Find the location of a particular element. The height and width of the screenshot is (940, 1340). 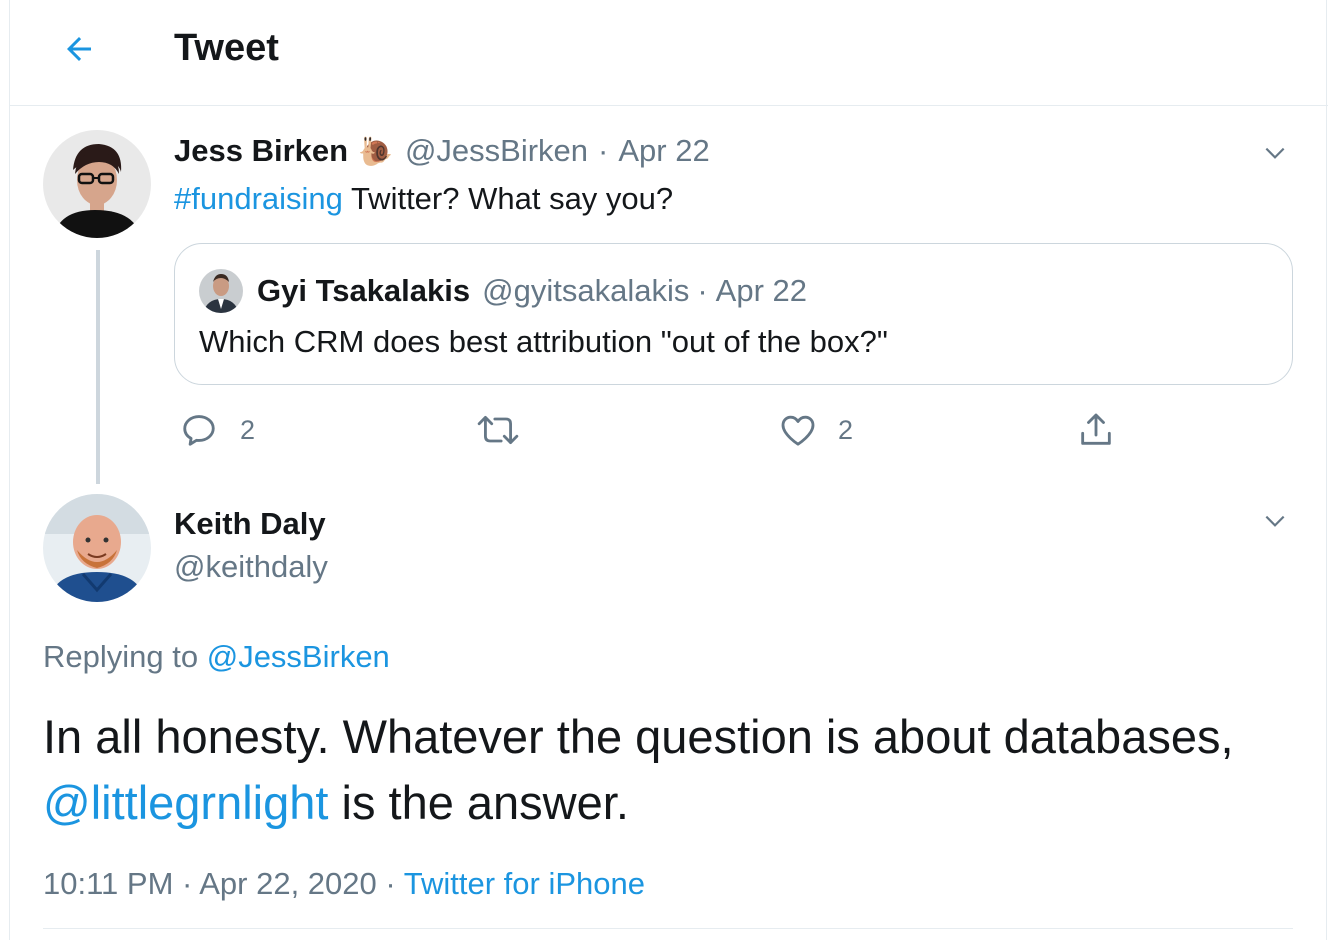

back-button is located at coordinates (79, 49).